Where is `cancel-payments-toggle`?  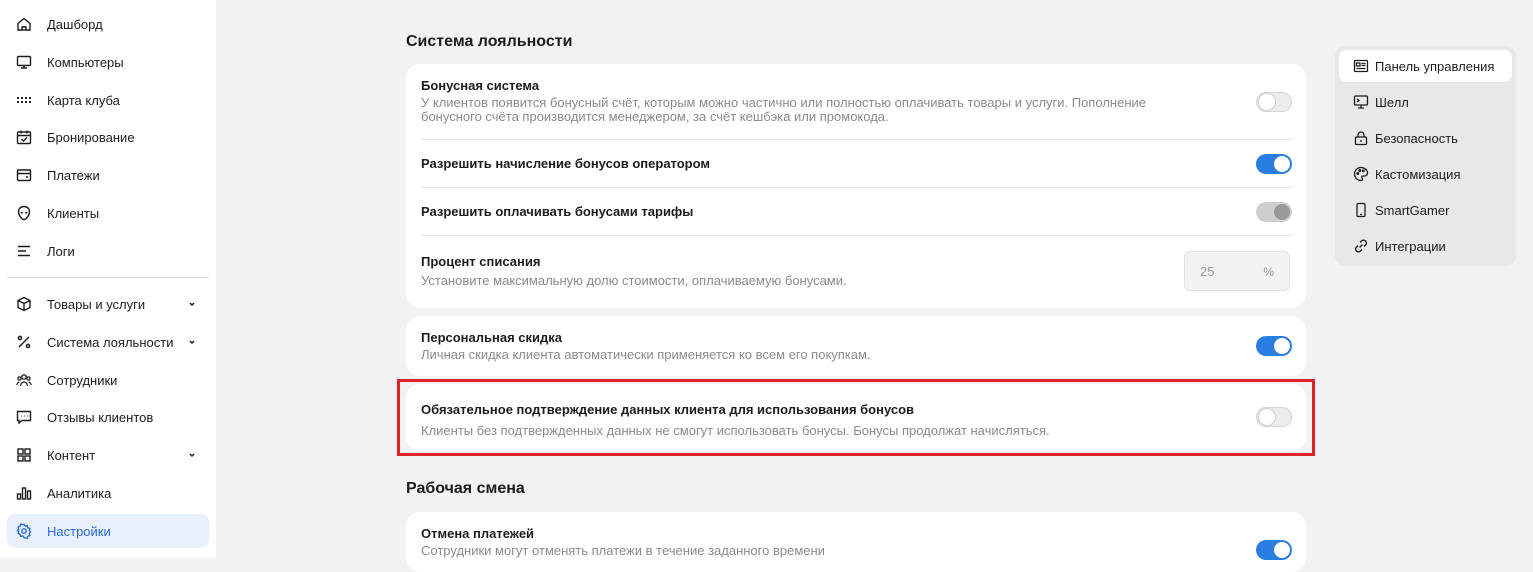
cancel-payments-toggle is located at coordinates (1274, 550).